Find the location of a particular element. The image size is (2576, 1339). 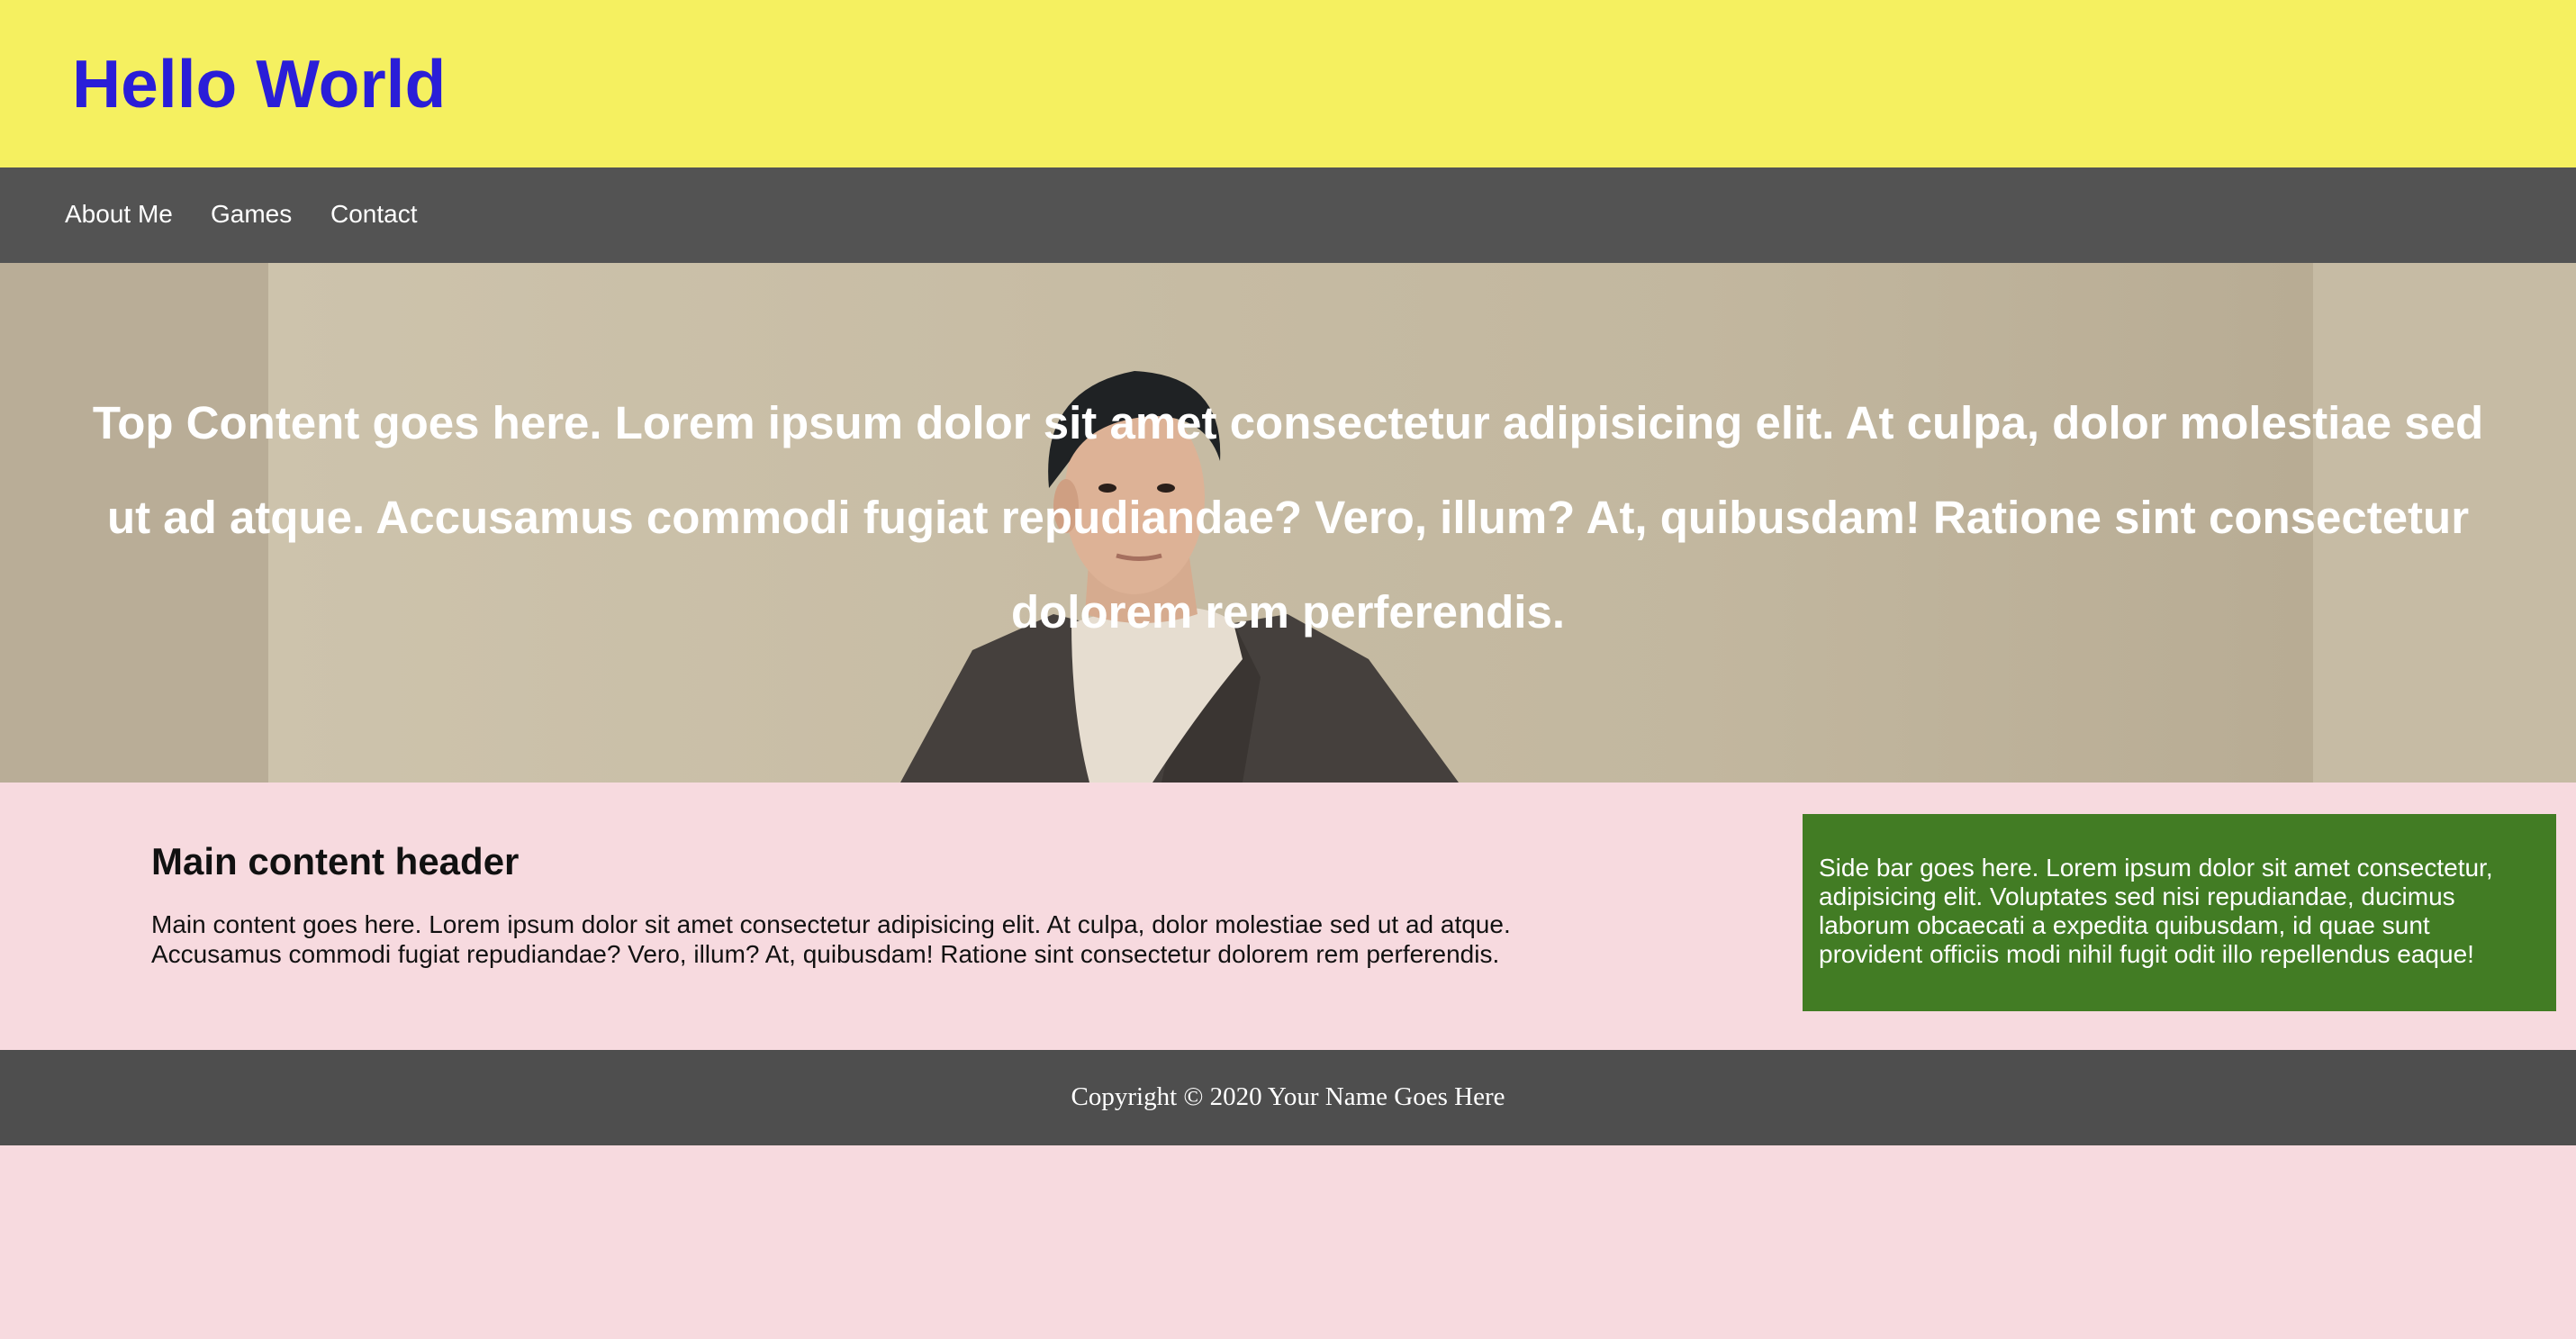

main-content-header: Main content header is located at coordinates (335, 861).